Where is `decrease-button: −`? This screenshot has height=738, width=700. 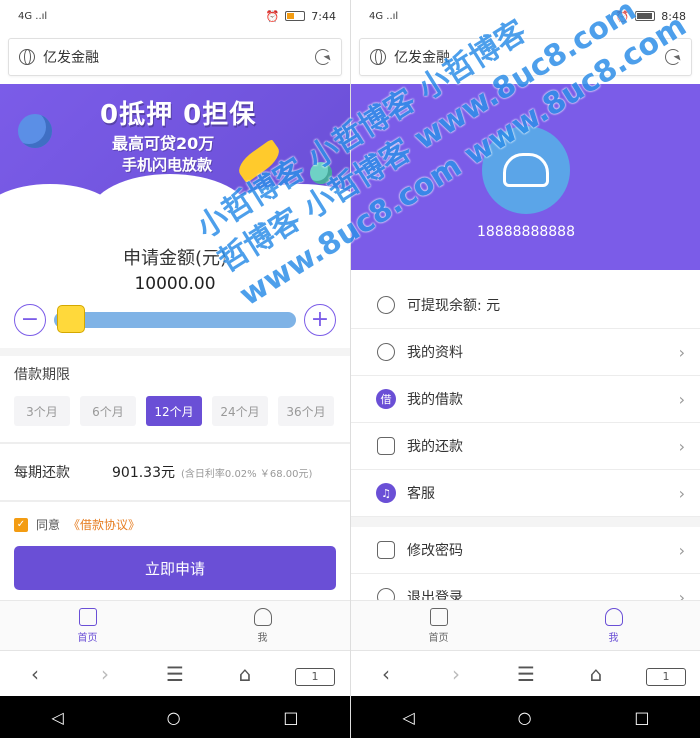
decrease-button: − is located at coordinates (30, 320).